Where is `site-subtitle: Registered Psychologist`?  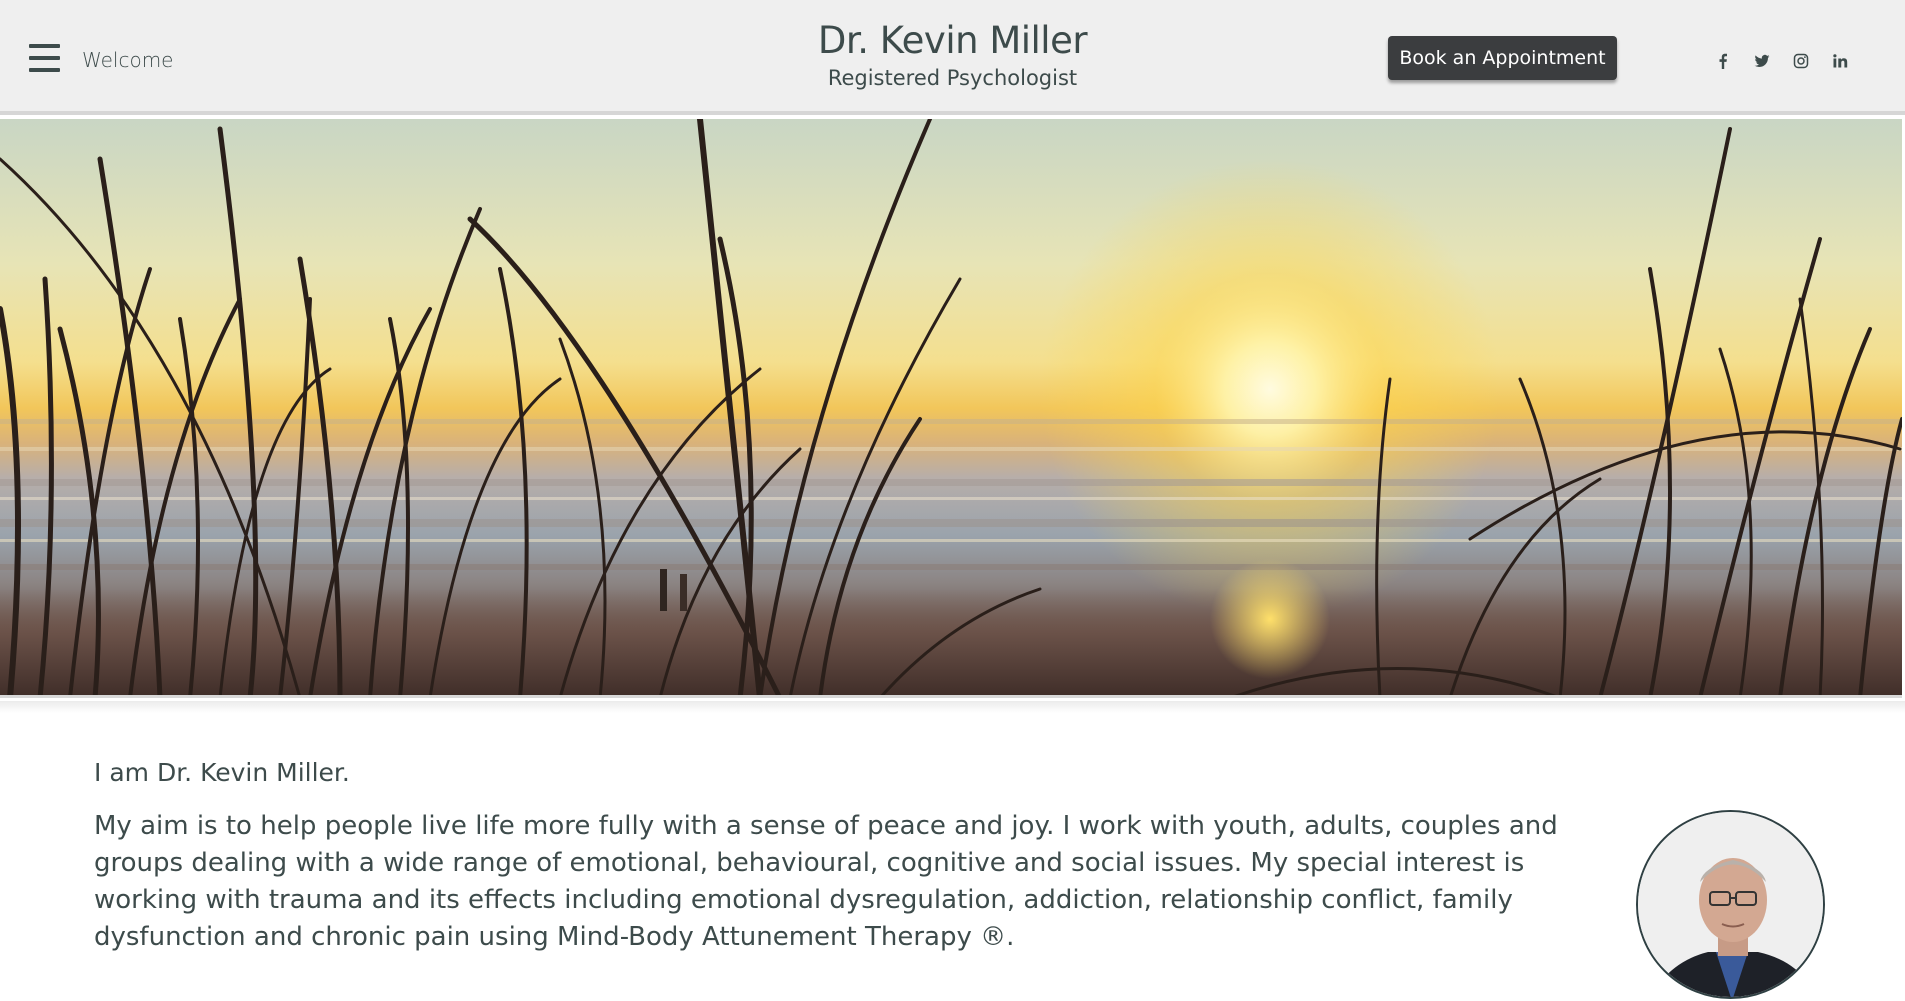 site-subtitle: Registered Psychologist is located at coordinates (952, 78).